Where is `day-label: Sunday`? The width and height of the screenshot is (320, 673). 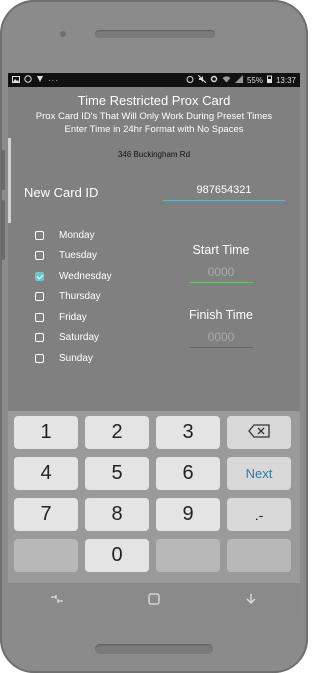 day-label: Sunday is located at coordinates (76, 358).